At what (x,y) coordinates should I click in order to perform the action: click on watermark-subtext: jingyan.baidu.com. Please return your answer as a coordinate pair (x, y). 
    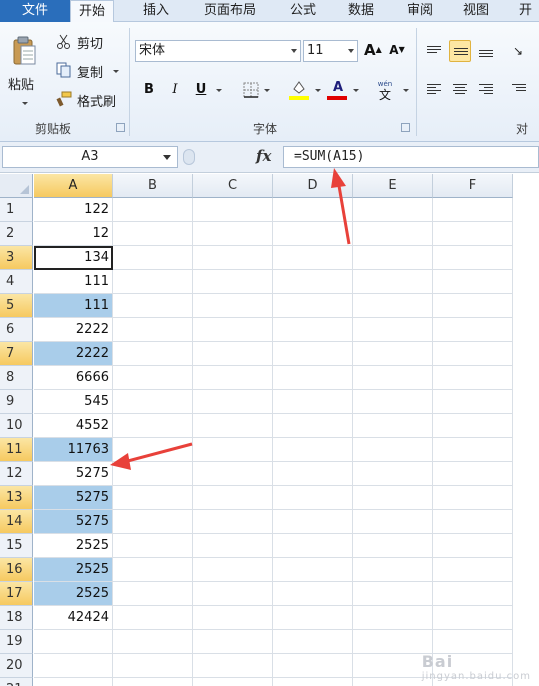
    Looking at the image, I should click on (476, 676).